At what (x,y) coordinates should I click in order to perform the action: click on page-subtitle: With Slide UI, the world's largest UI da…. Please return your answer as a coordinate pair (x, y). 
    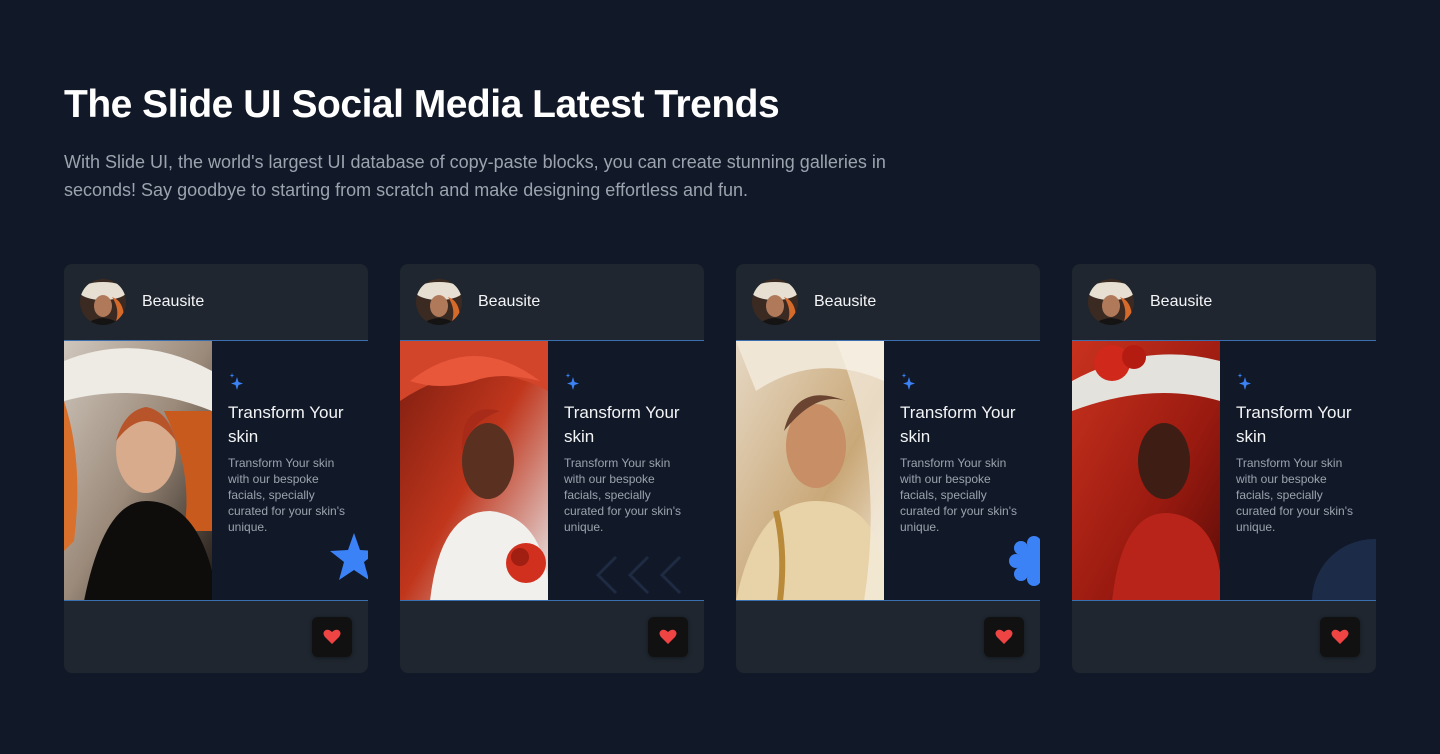
    Looking at the image, I should click on (475, 176).